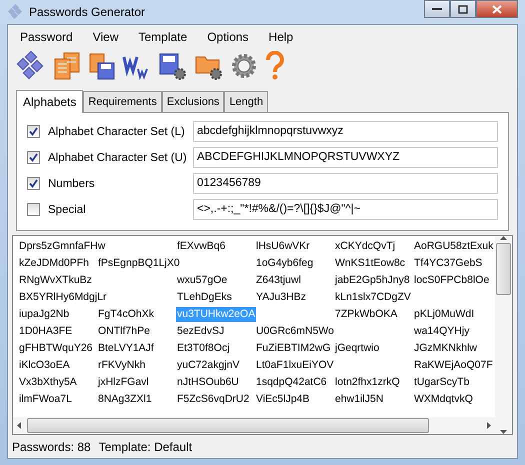 The height and width of the screenshot is (465, 525). What do you see at coordinates (372, 280) in the screenshot?
I see `generated-password: jabE2Gp5hJny8` at bounding box center [372, 280].